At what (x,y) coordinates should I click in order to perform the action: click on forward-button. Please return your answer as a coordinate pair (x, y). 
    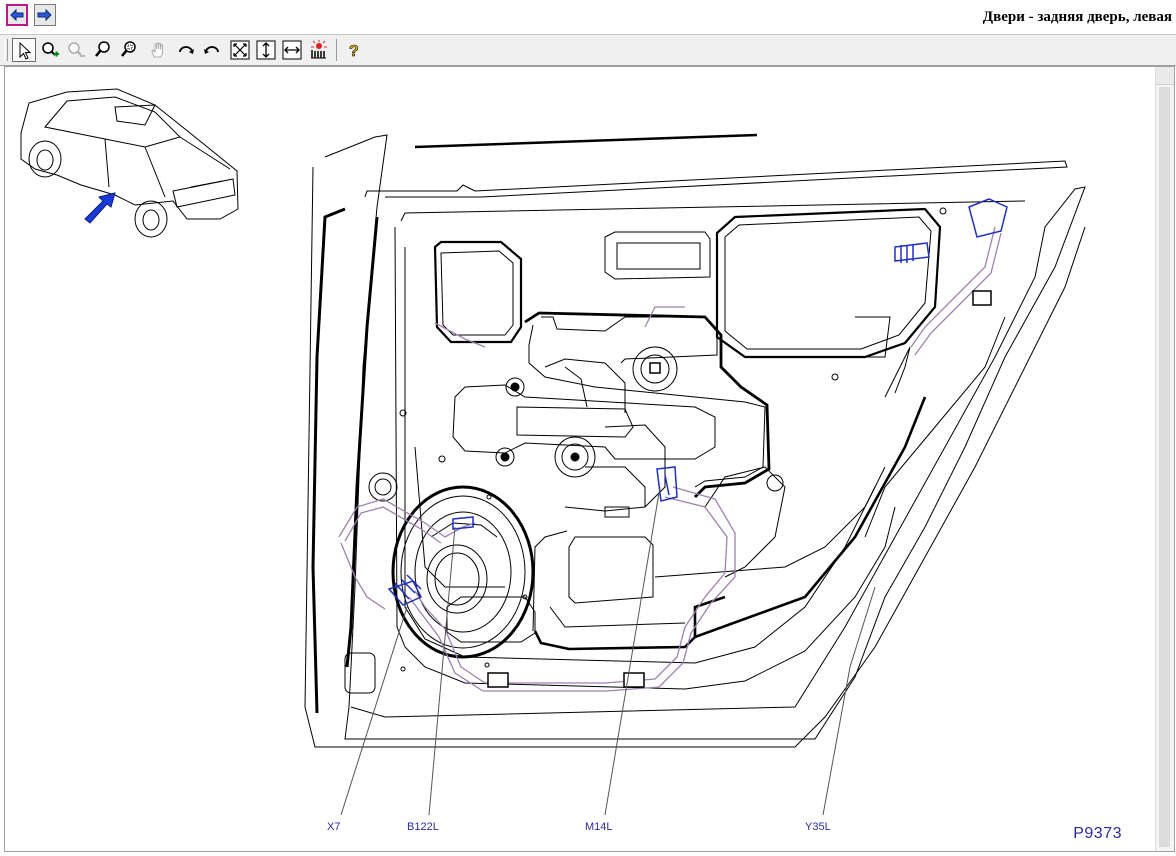
    Looking at the image, I should click on (45, 15).